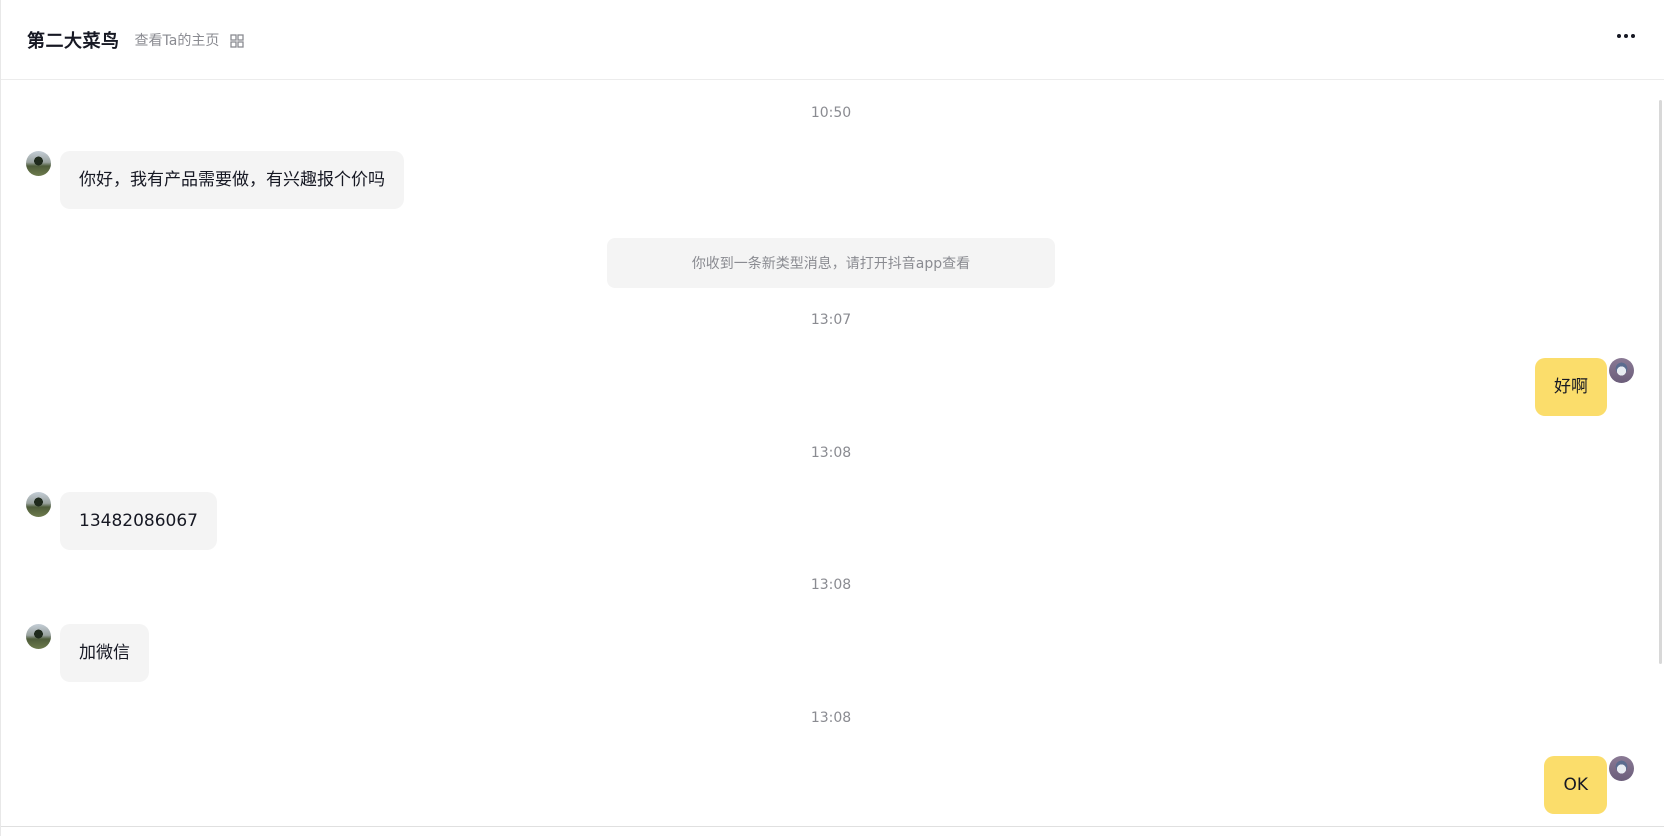  What do you see at coordinates (1626, 36) in the screenshot?
I see `more-options-icon` at bounding box center [1626, 36].